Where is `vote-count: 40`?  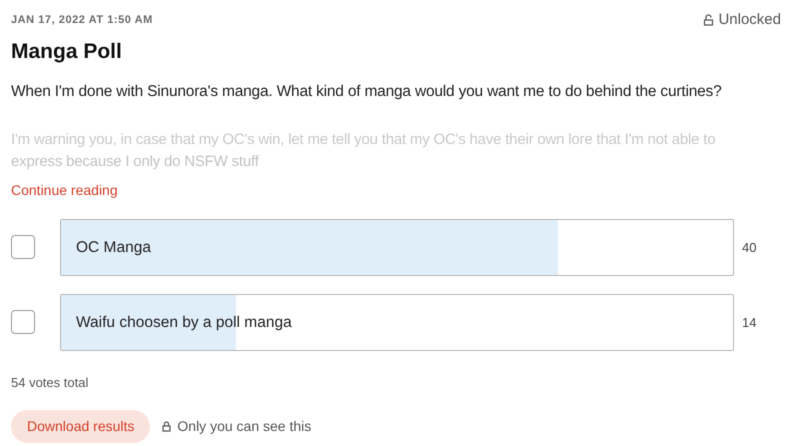
vote-count: 40 is located at coordinates (749, 247).